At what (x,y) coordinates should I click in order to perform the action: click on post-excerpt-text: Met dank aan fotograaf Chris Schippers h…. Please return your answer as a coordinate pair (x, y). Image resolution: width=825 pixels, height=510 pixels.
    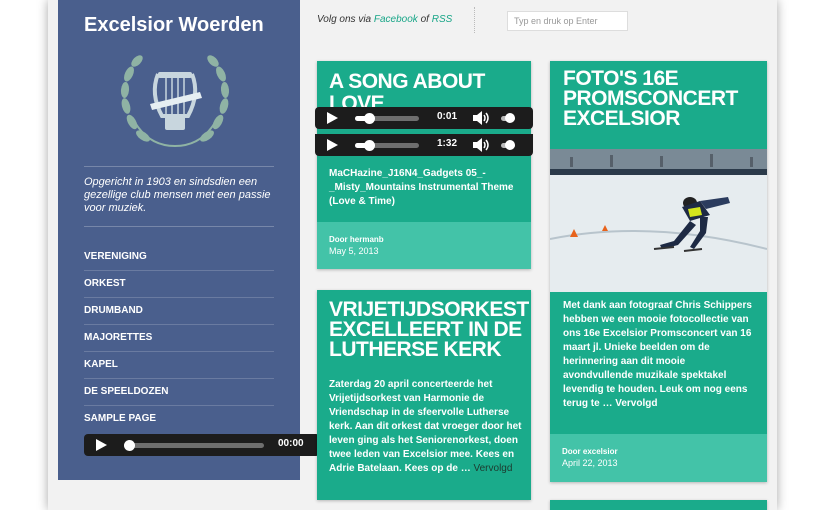
    Looking at the image, I should click on (657, 354).